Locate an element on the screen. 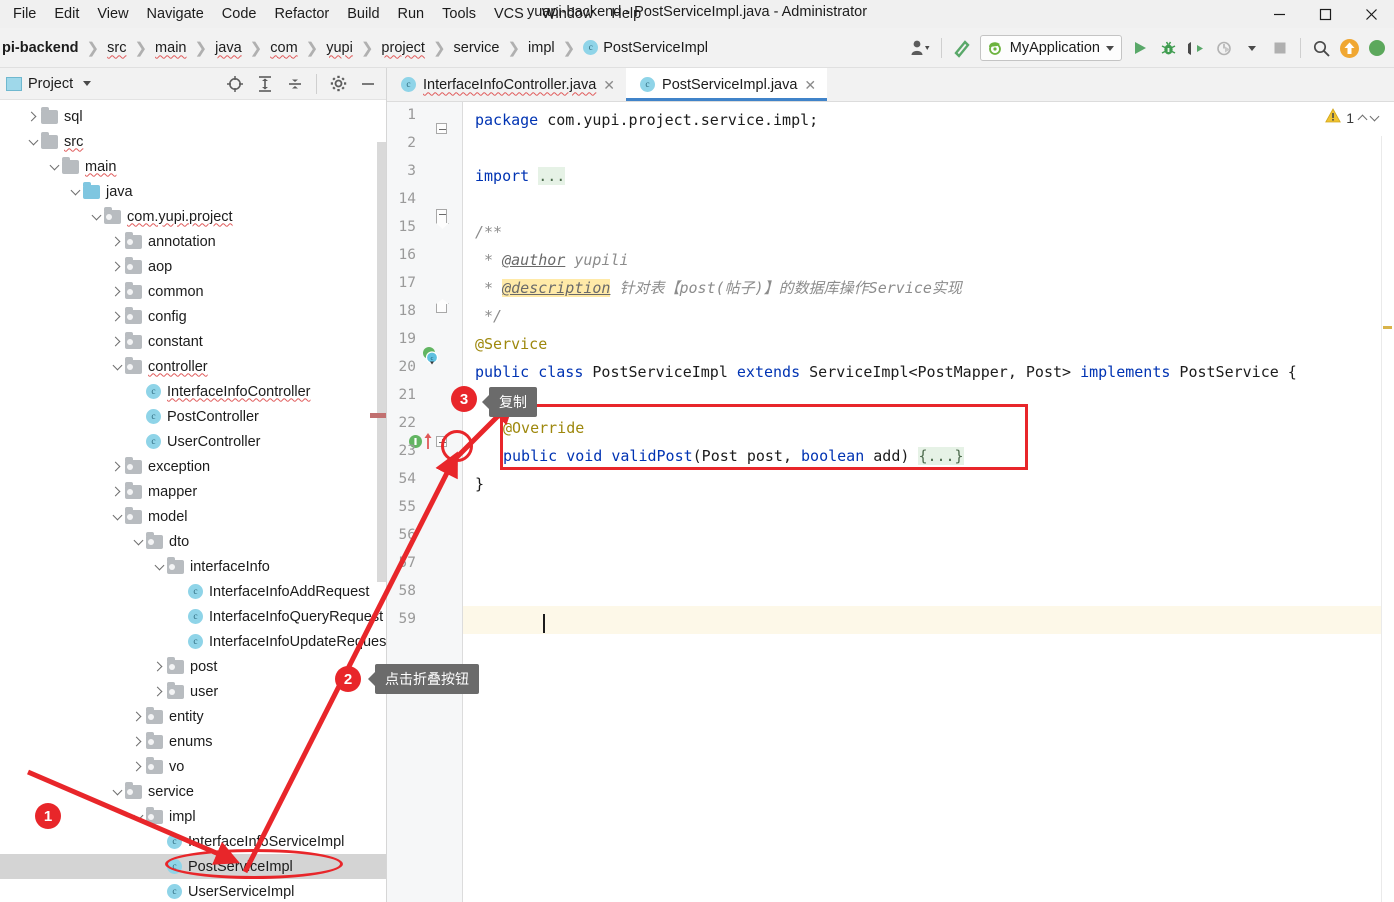 Image resolution: width=1394 pixels, height=902 pixels. class-implemented-icon-line-20: c is located at coordinates (430, 358).